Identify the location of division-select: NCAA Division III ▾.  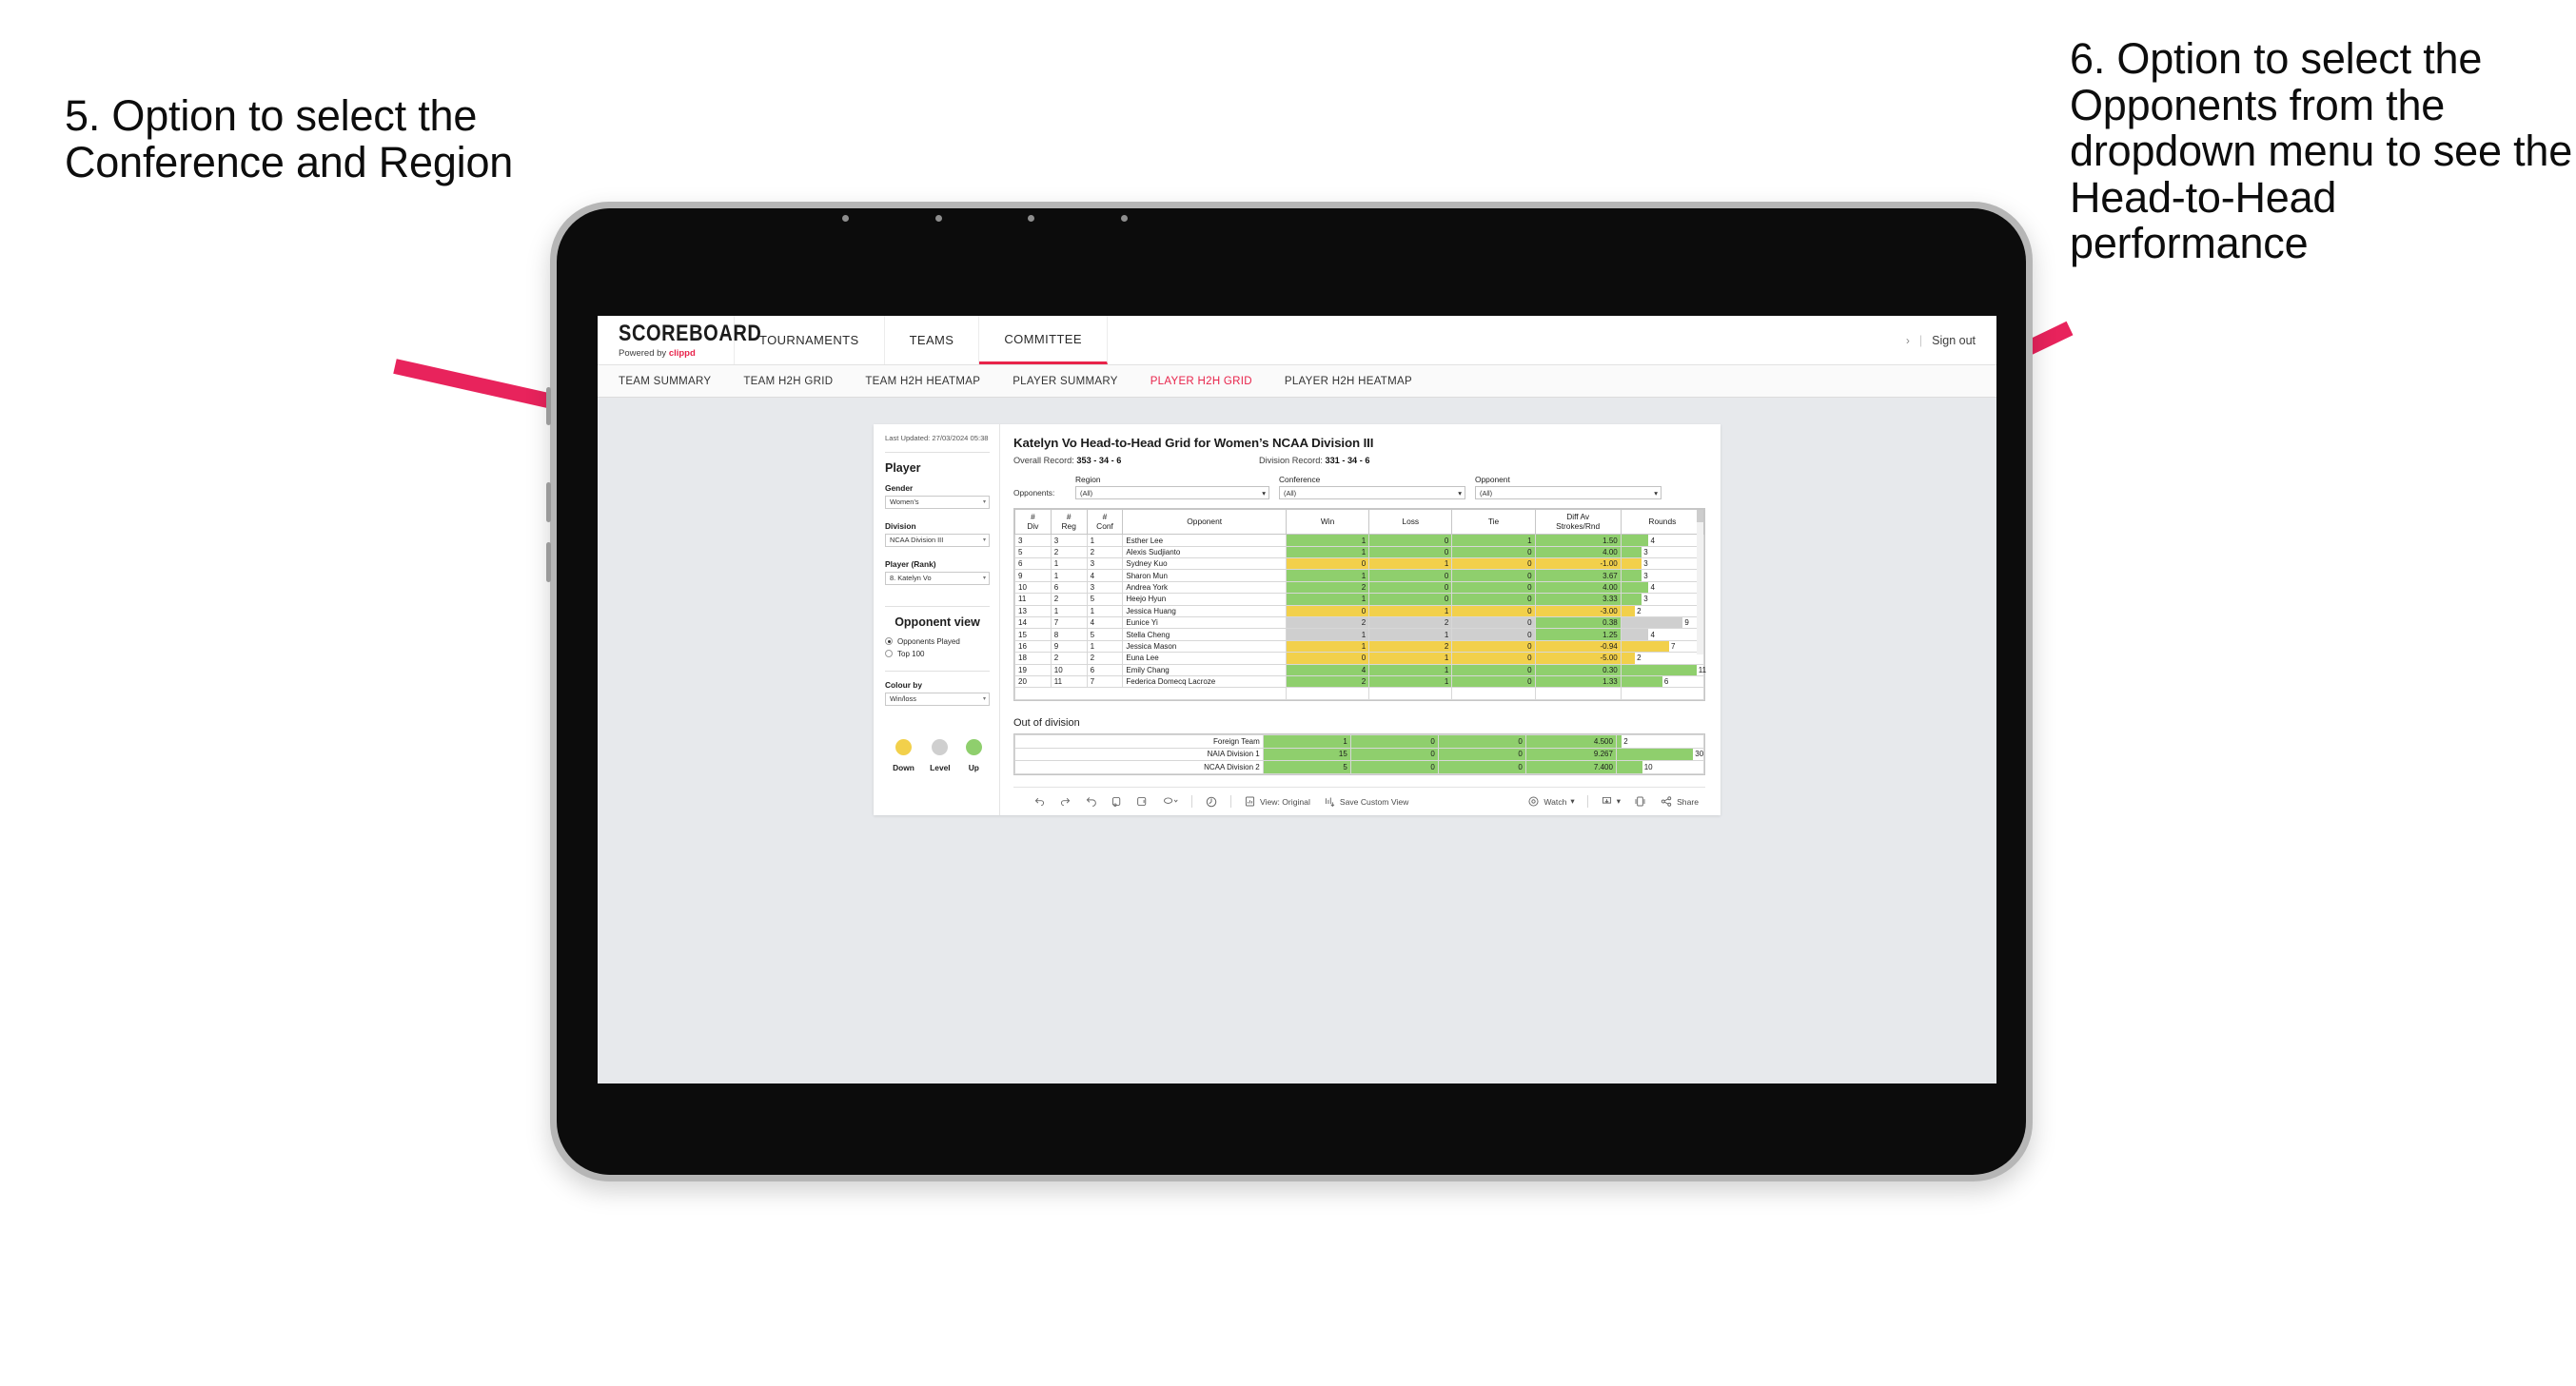
(937, 540).